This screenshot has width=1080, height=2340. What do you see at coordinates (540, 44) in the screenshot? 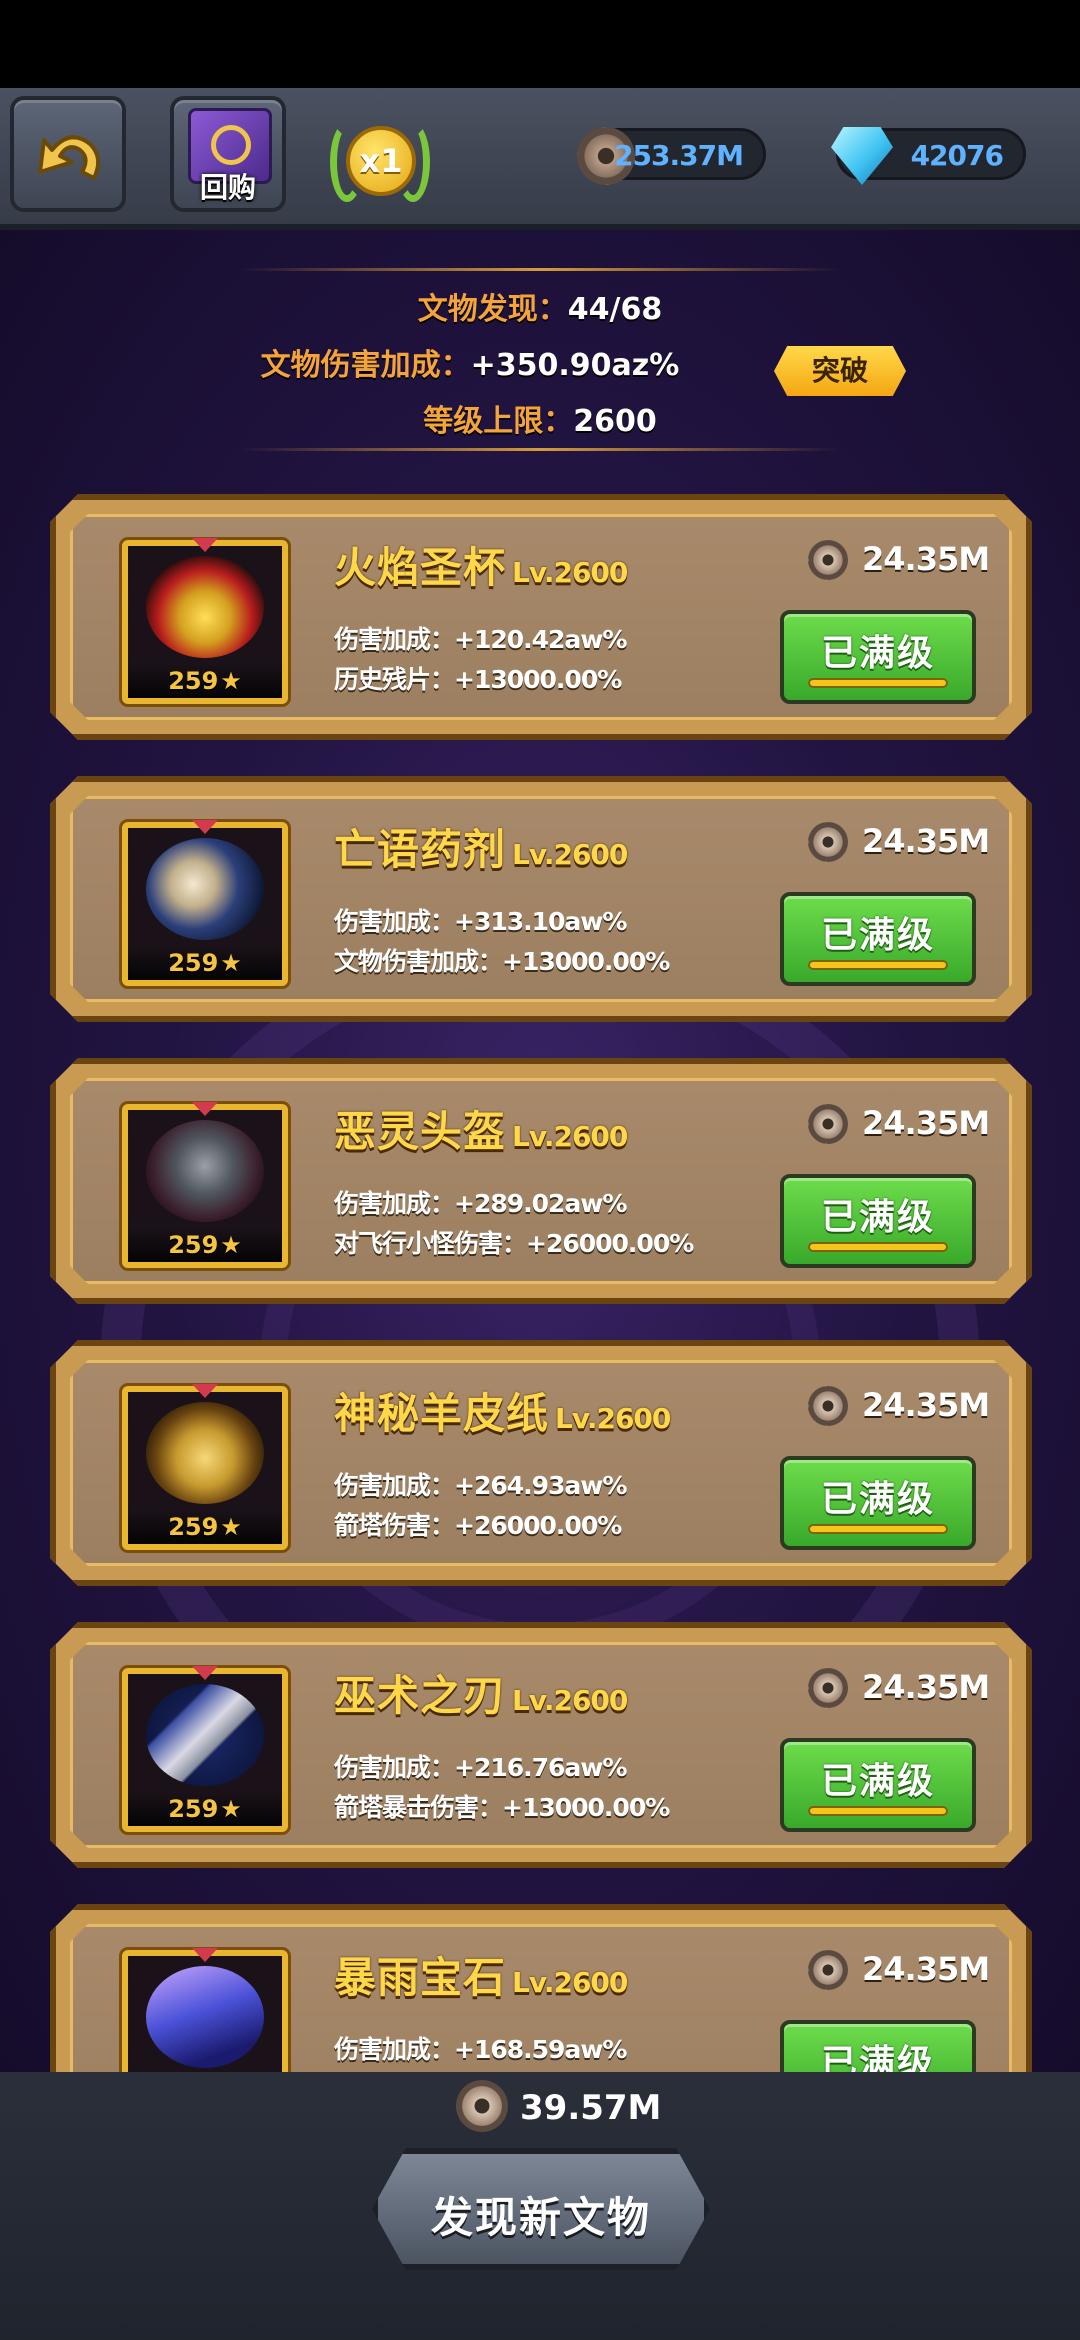
I see `status-bar` at bounding box center [540, 44].